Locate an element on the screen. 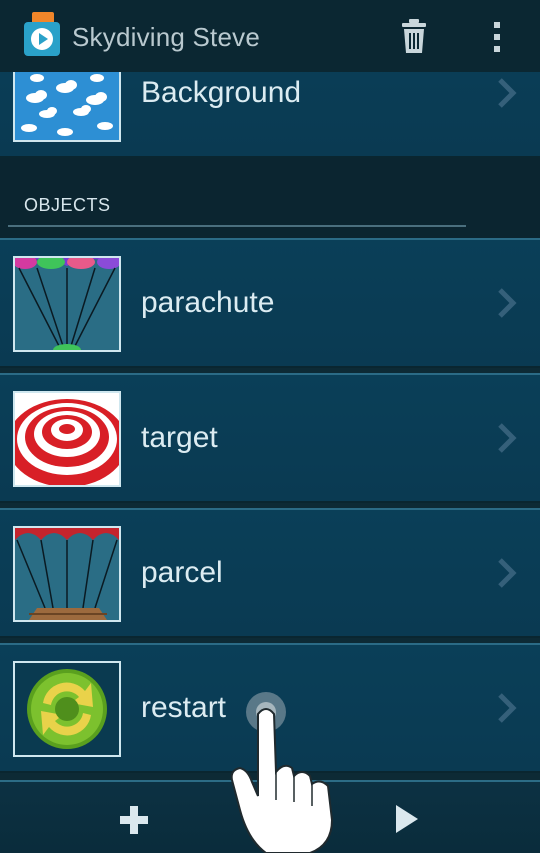 The image size is (540, 853). parcel-thumbnail is located at coordinates (67, 574).